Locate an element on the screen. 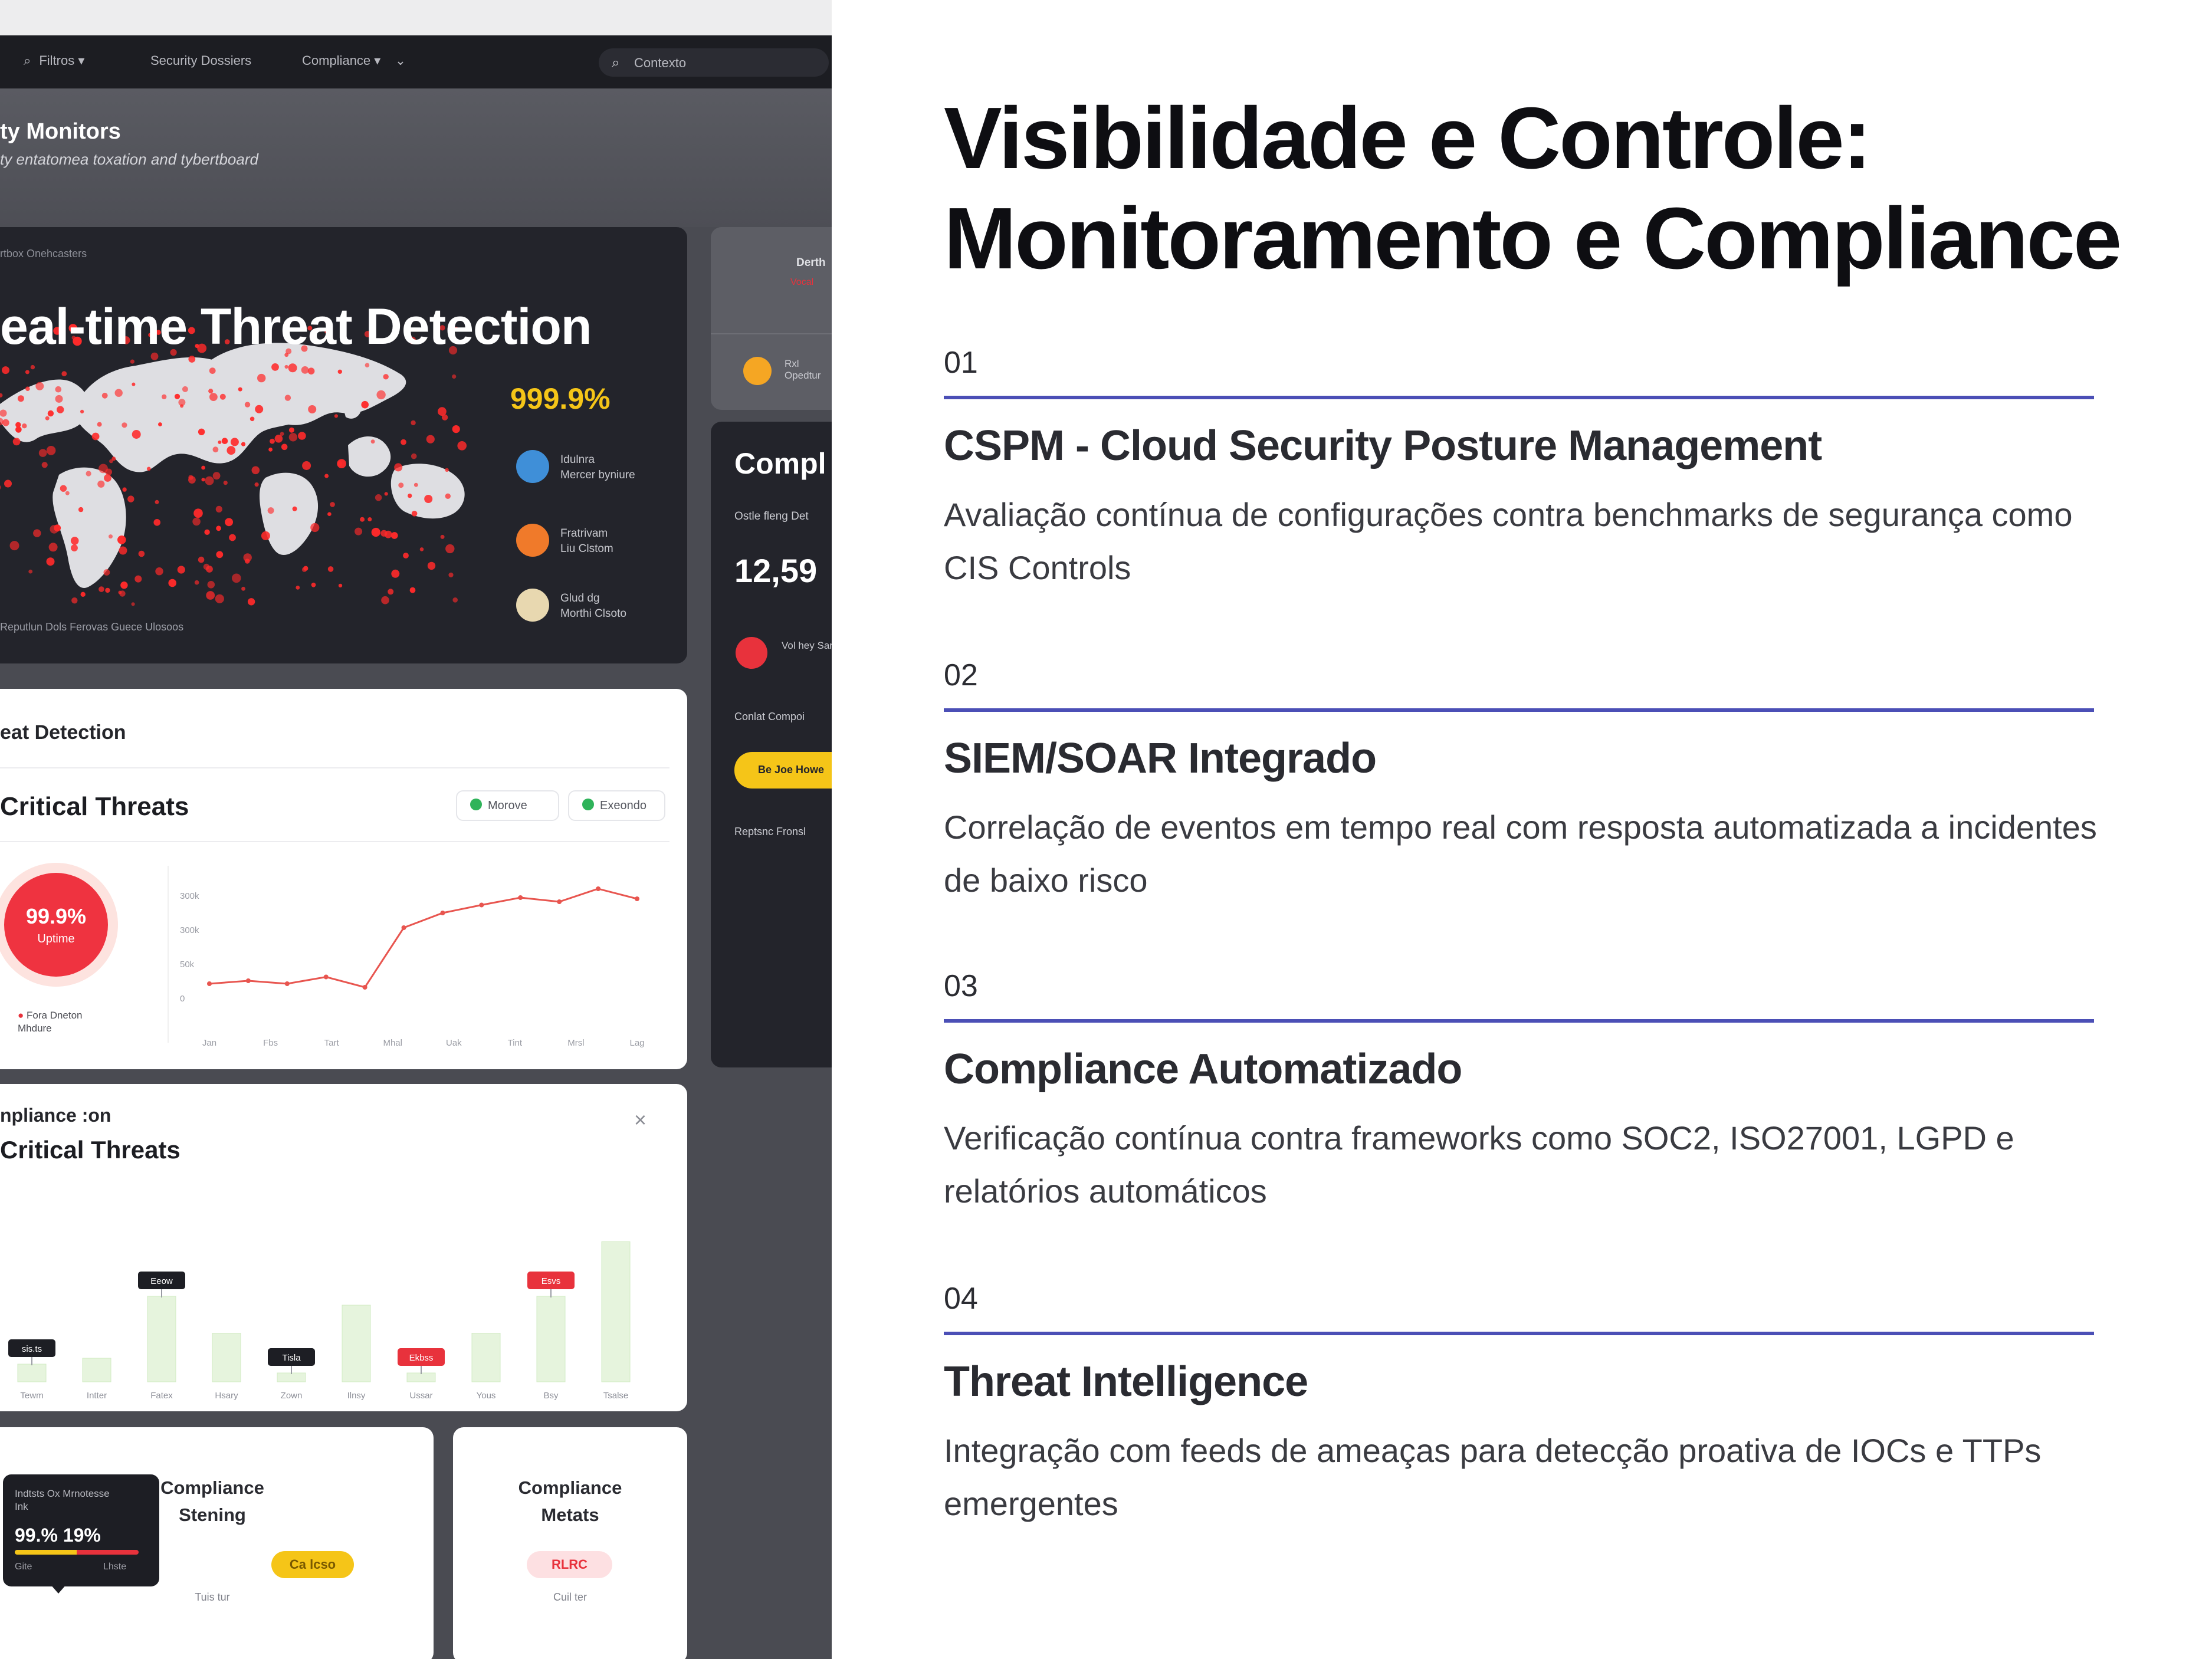 The height and width of the screenshot is (1659, 2212). feature-title: SIEM/SOAR Integrado is located at coordinates (1160, 758).